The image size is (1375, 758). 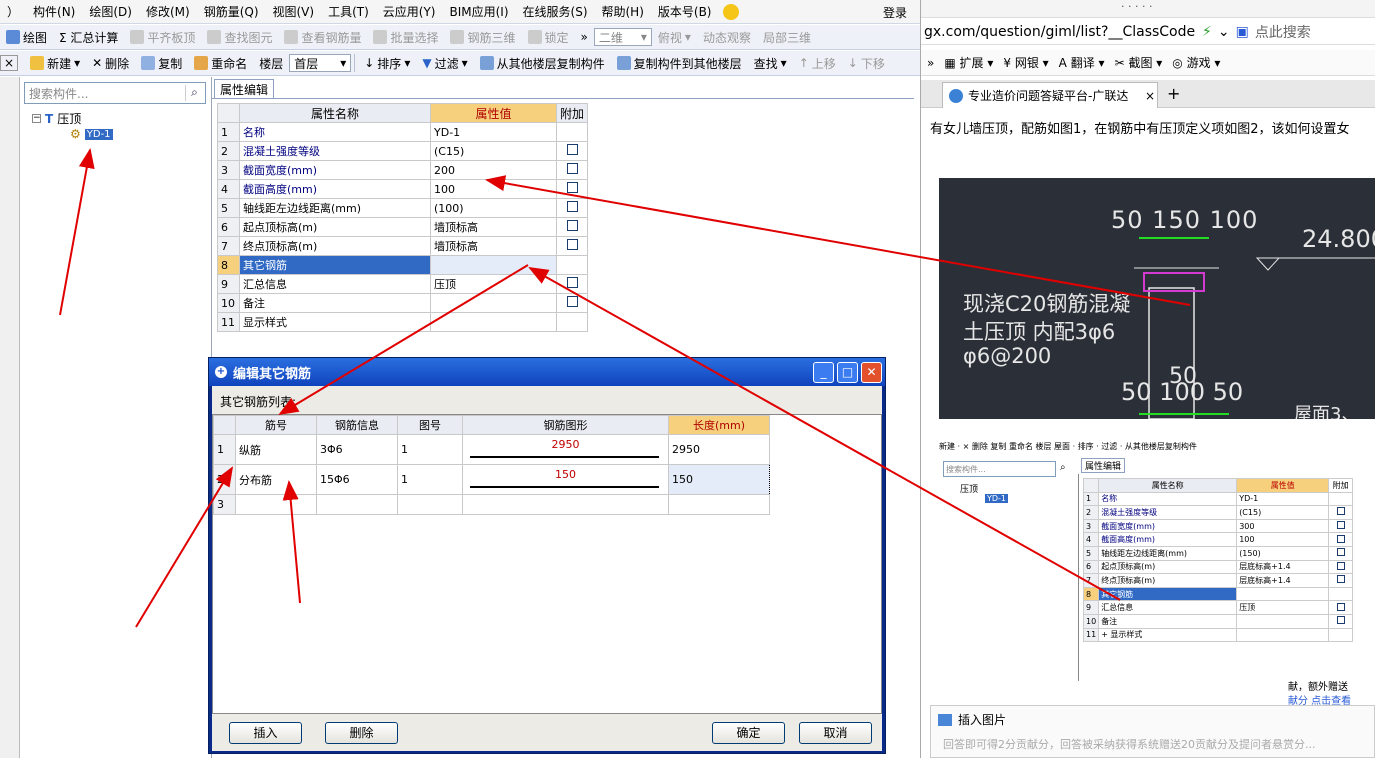 I want to click on property-row: 8 其它钢筋, so click(x=403, y=265).